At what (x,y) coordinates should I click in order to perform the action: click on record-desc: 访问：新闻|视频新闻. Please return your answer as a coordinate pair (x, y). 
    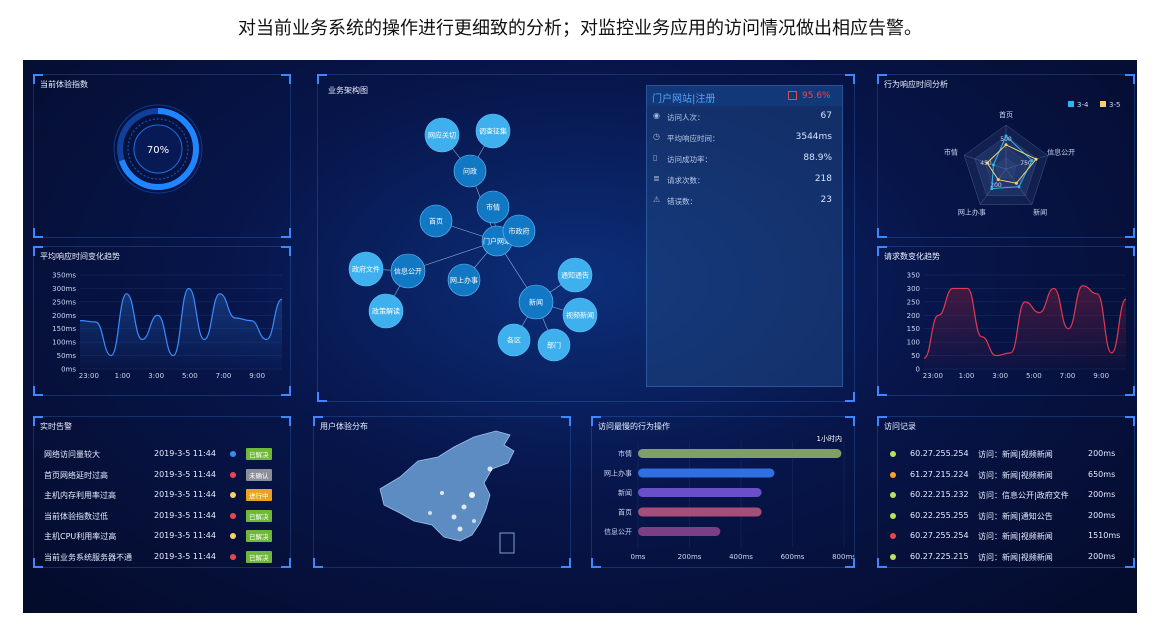
    Looking at the image, I should click on (1015, 454).